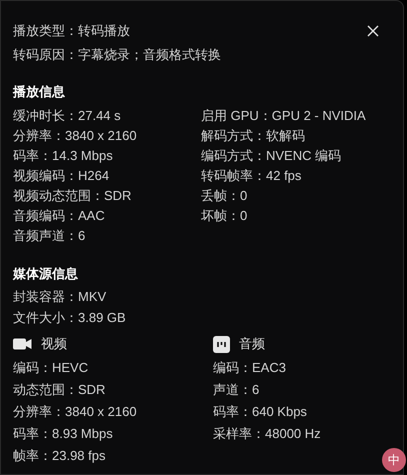  I want to click on info-text: 采样率：48000 Hz, so click(267, 434).